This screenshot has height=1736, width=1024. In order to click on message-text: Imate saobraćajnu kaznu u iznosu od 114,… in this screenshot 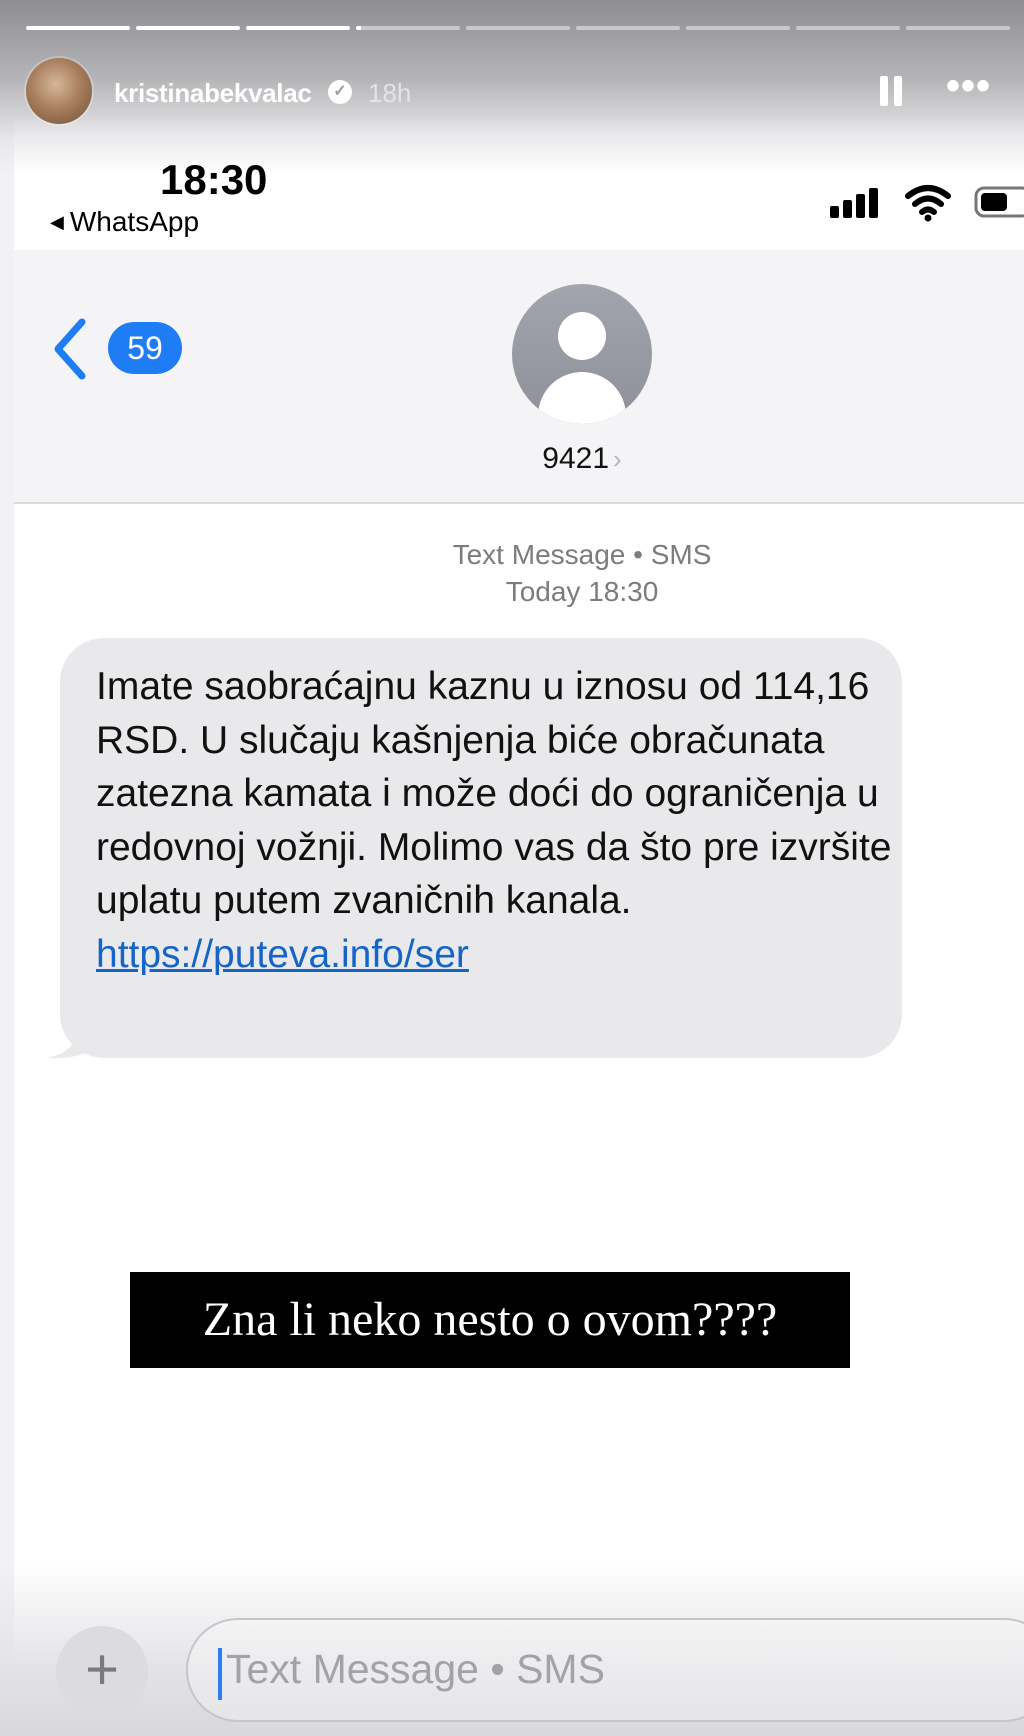, I will do `click(496, 820)`.